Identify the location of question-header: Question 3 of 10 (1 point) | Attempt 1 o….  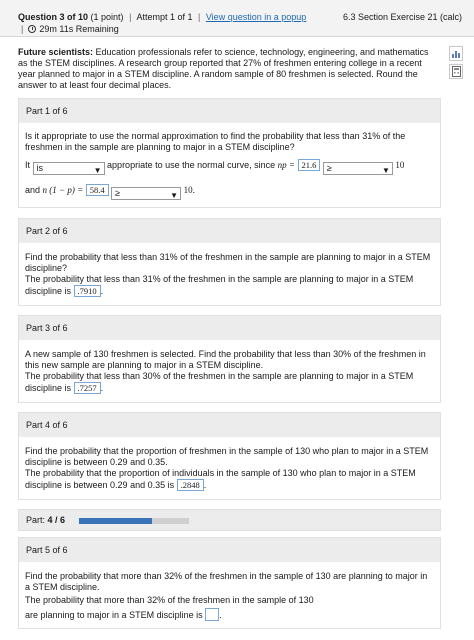
(237, 18).